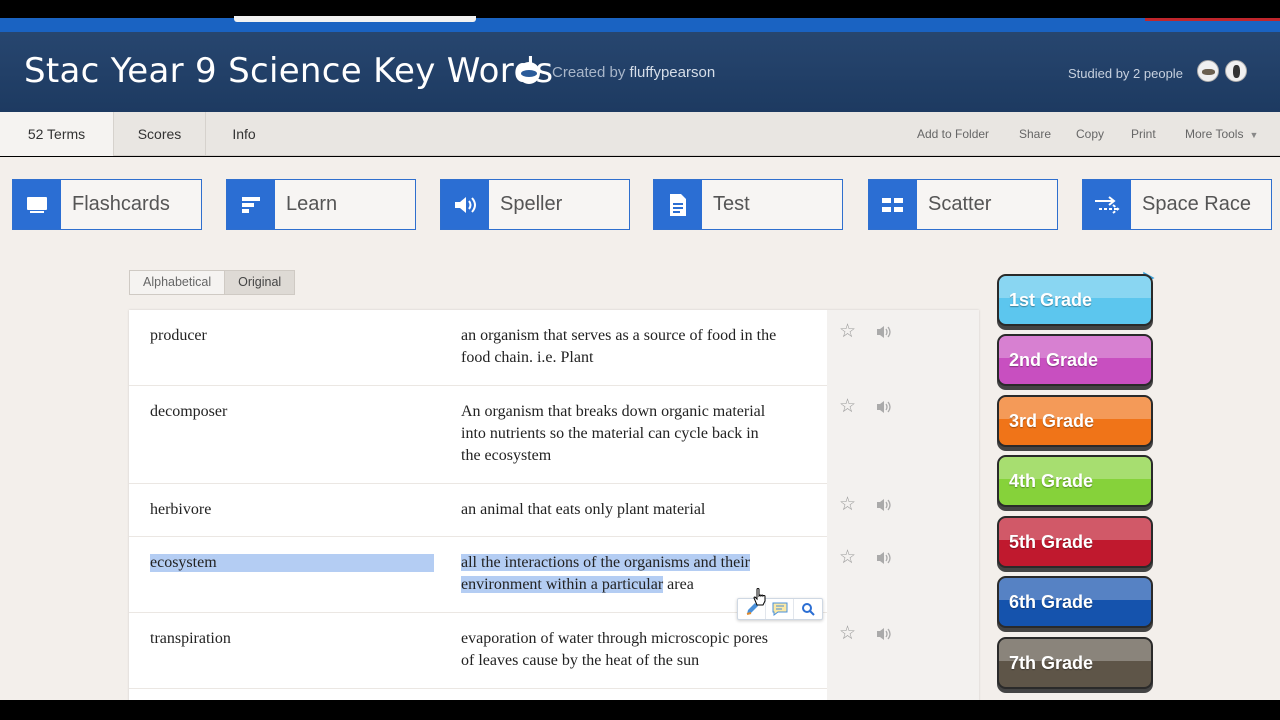 The width and height of the screenshot is (1280, 720). What do you see at coordinates (251, 204) in the screenshot?
I see `learn-icon` at bounding box center [251, 204].